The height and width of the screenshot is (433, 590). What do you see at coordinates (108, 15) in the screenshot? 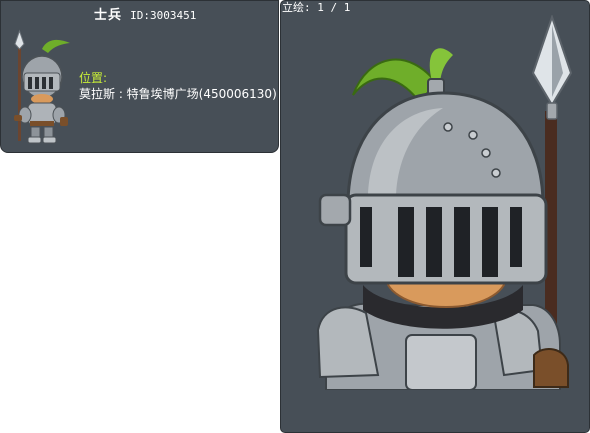
I see `npc-name: 士兵` at bounding box center [108, 15].